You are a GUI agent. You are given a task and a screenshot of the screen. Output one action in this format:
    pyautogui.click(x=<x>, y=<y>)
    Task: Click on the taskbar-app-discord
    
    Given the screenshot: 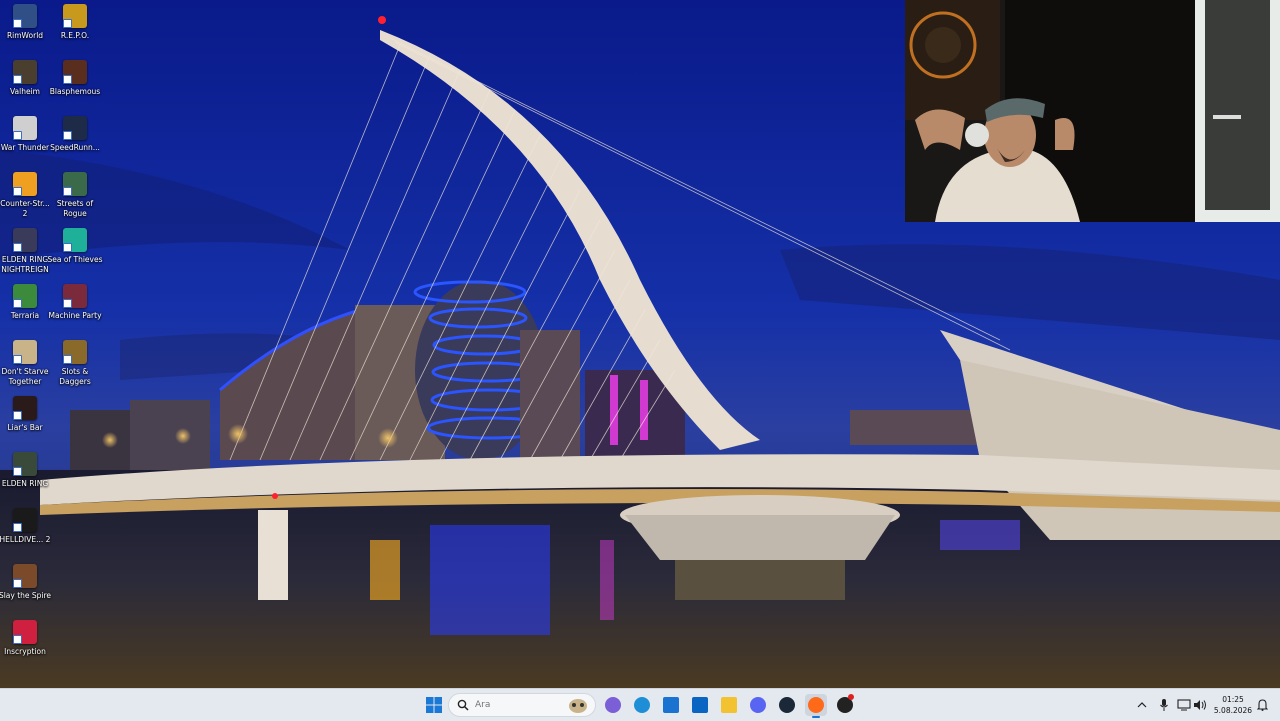 What is the action you would take?
    pyautogui.click(x=758, y=705)
    